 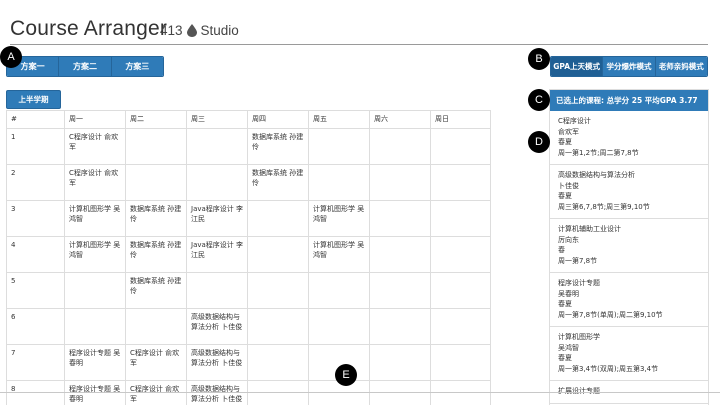 What do you see at coordinates (346, 375) in the screenshot?
I see `marker-e: E` at bounding box center [346, 375].